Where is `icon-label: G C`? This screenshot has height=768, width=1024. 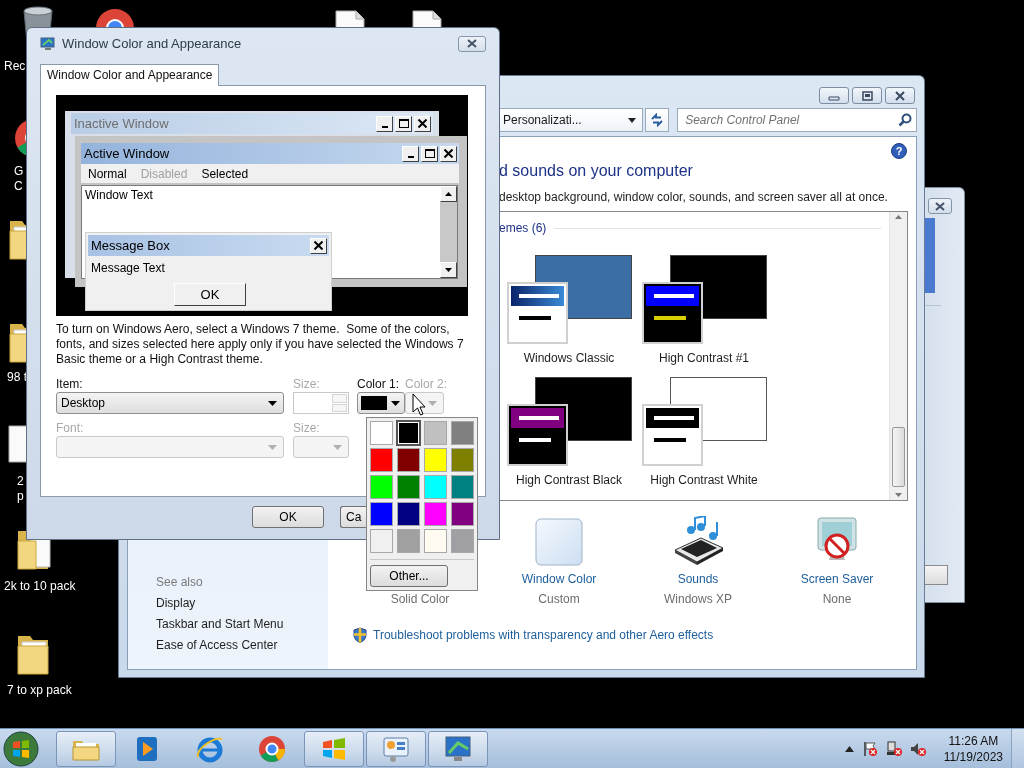 icon-label: G C is located at coordinates (19, 179).